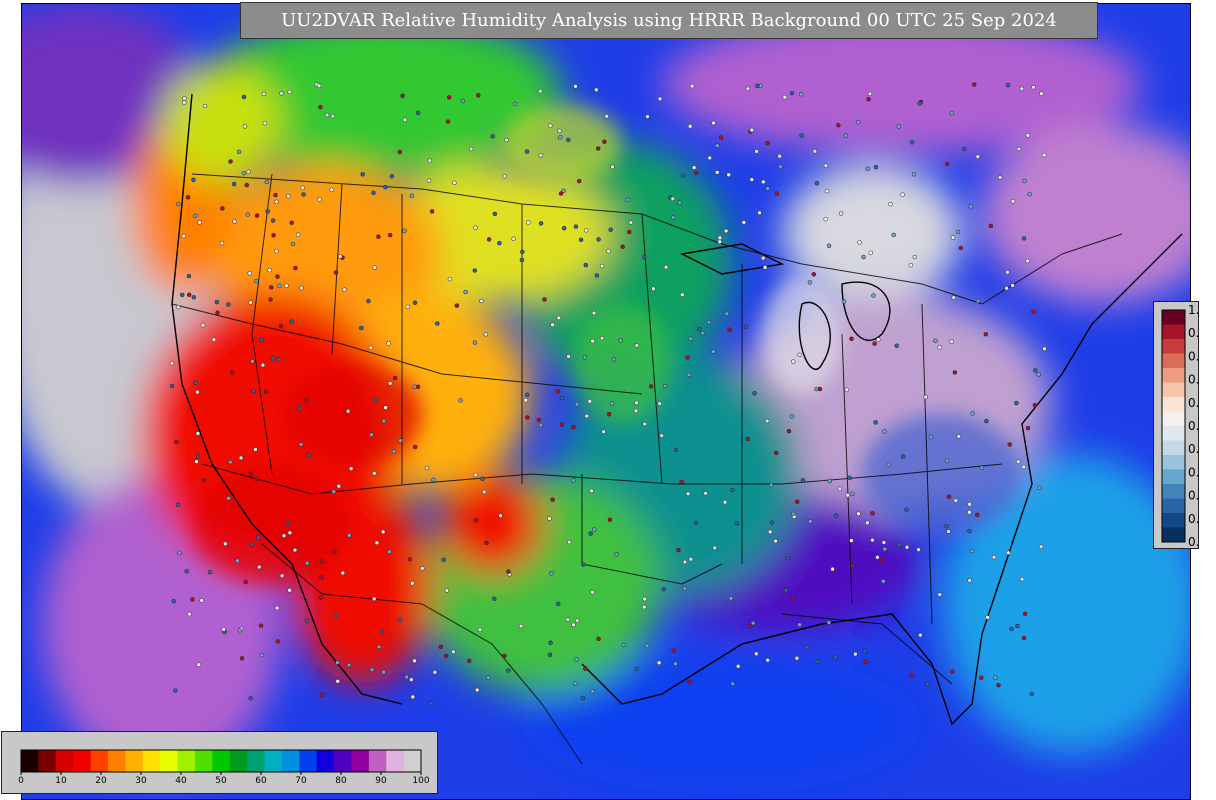 This screenshot has width=1216, height=800. I want to click on increment-tick-label: 0.6, so click(1194, 403).